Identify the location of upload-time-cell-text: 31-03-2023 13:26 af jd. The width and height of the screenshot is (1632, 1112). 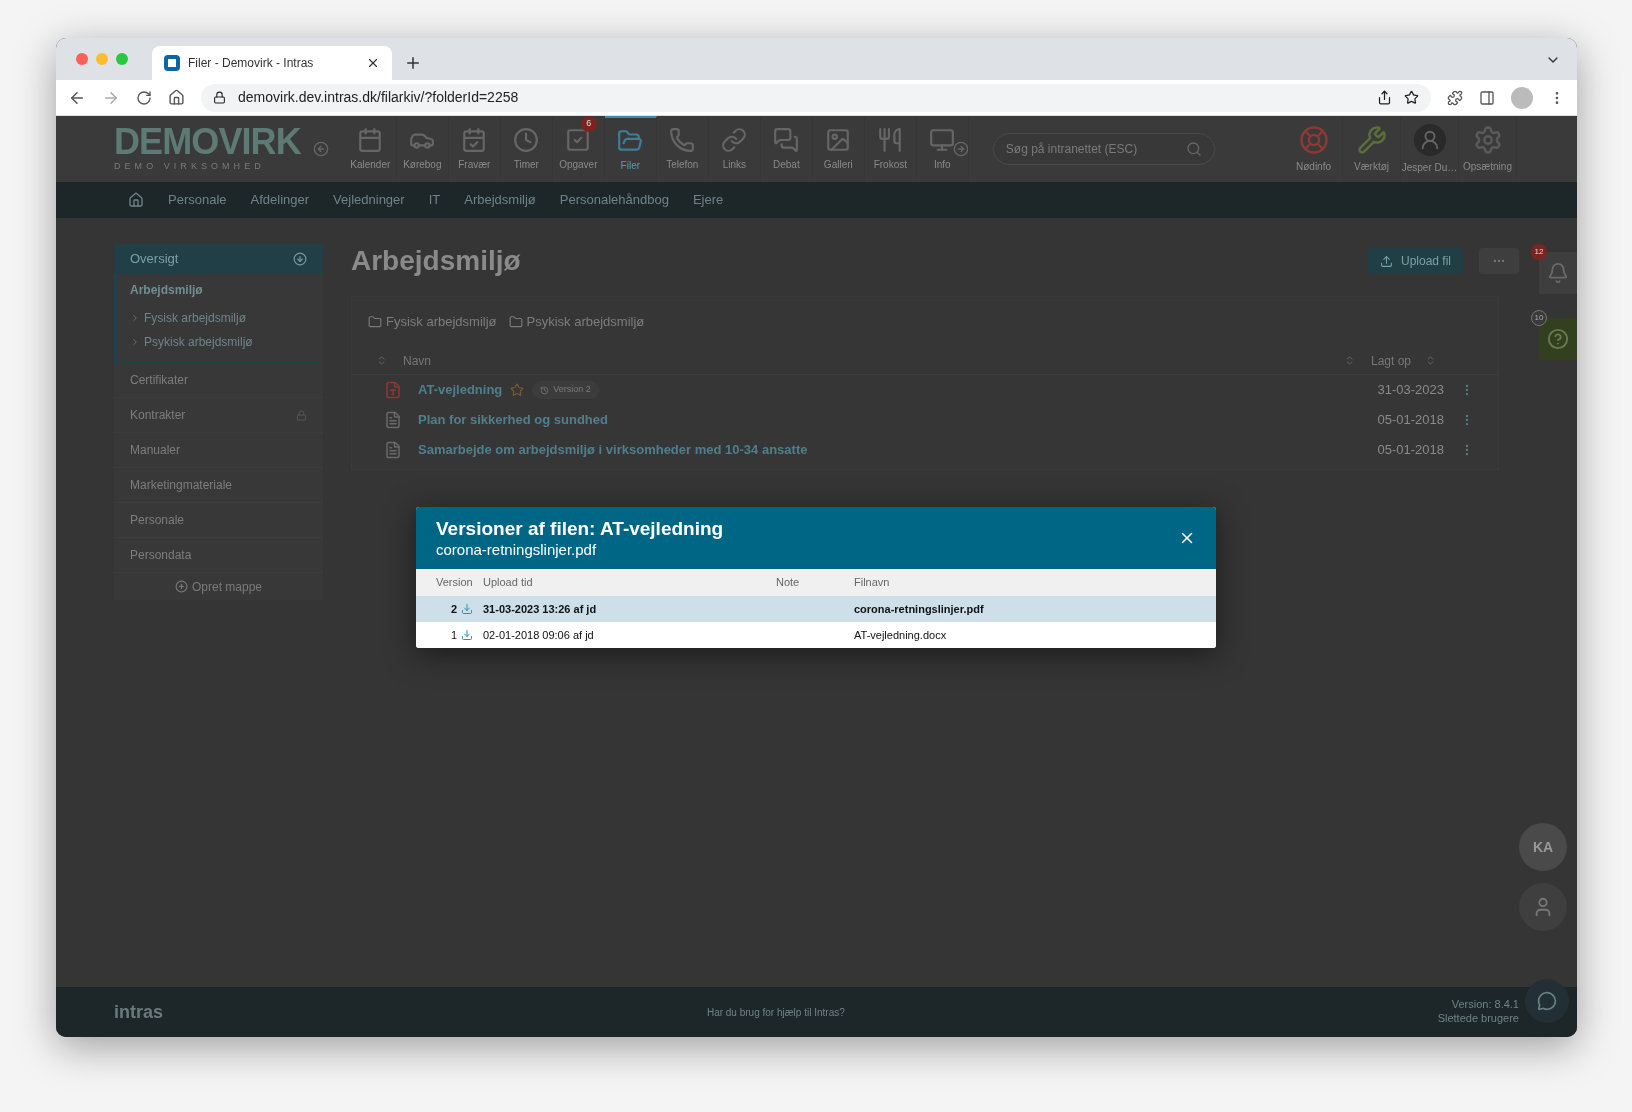
(540, 609).